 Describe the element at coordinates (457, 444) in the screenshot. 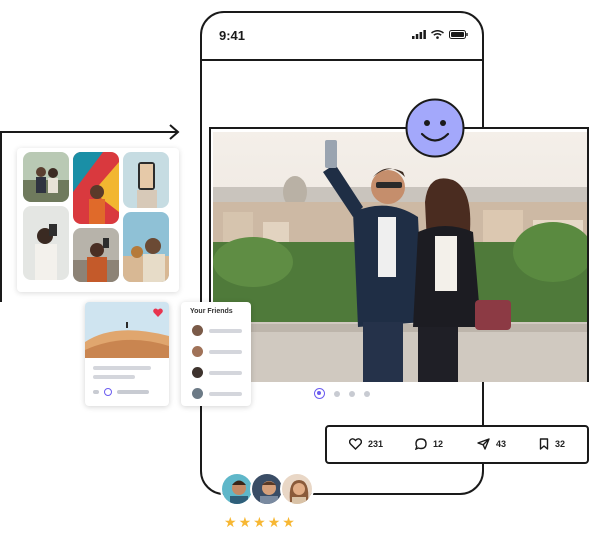

I see `engagement-bar: 231 12 43 32` at that location.